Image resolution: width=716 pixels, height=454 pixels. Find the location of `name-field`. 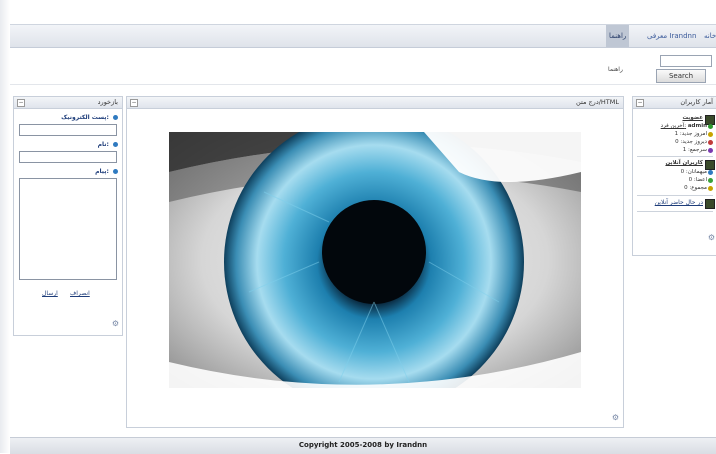

name-field is located at coordinates (68, 157).